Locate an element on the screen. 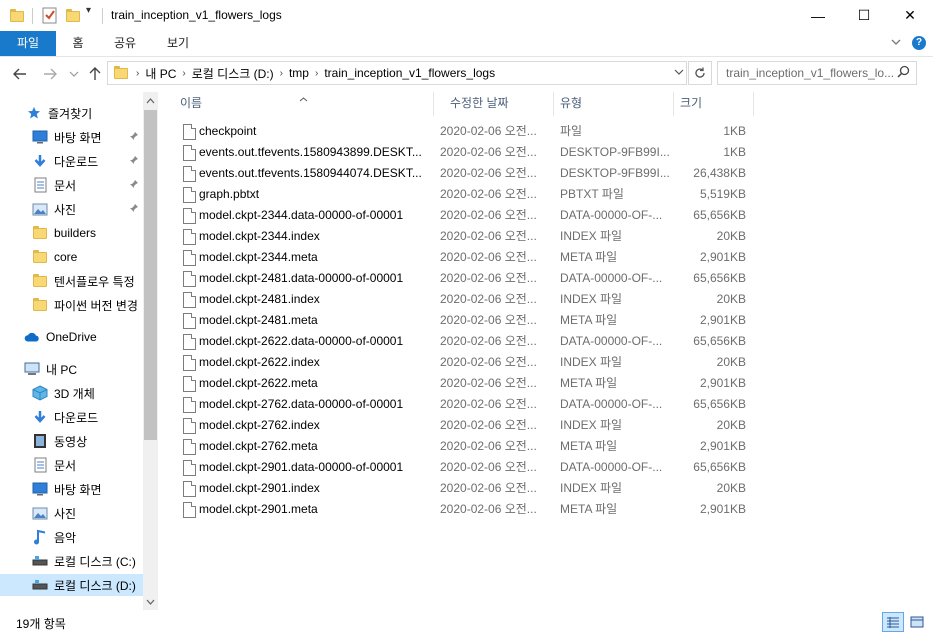 Image resolution: width=933 pixels, height=636 pixels. search-icon is located at coordinates (903, 73).